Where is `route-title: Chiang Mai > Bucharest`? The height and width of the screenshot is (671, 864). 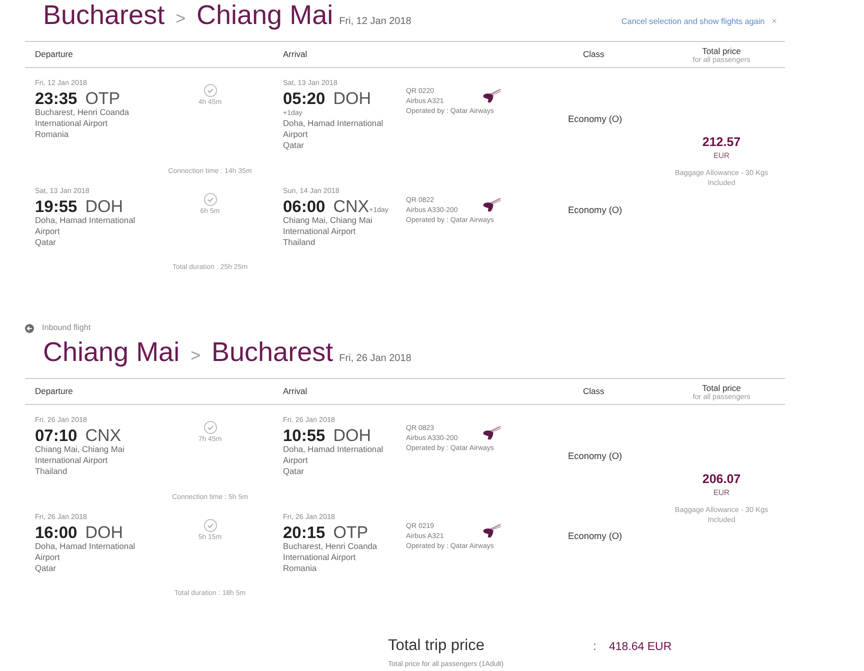
route-title: Chiang Mai > Bucharest is located at coordinates (188, 353).